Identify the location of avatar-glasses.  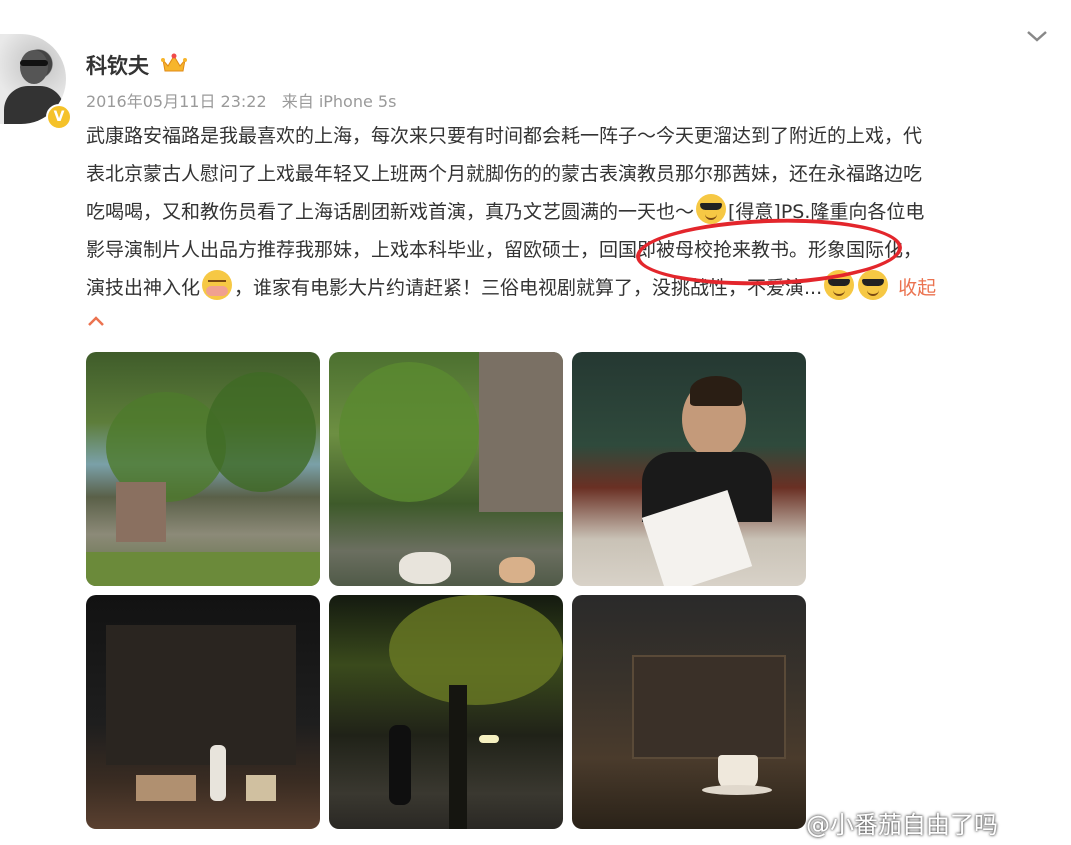
(34, 63).